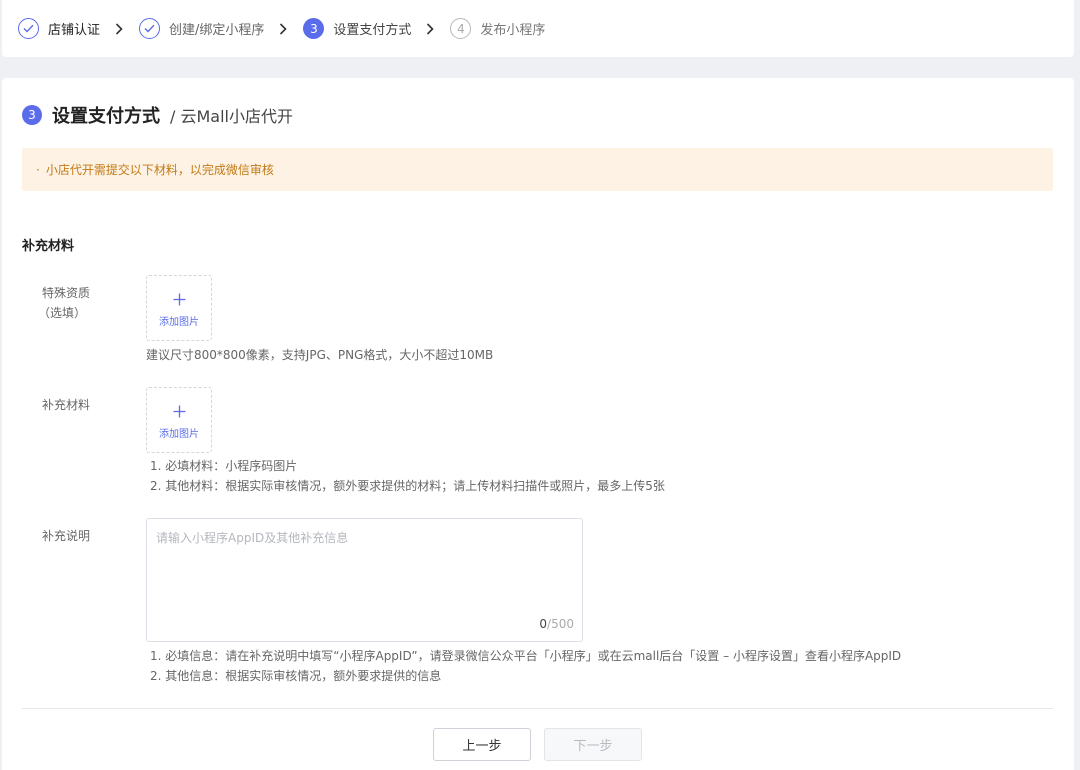  What do you see at coordinates (66, 536) in the screenshot?
I see `description-label: 补充说明` at bounding box center [66, 536].